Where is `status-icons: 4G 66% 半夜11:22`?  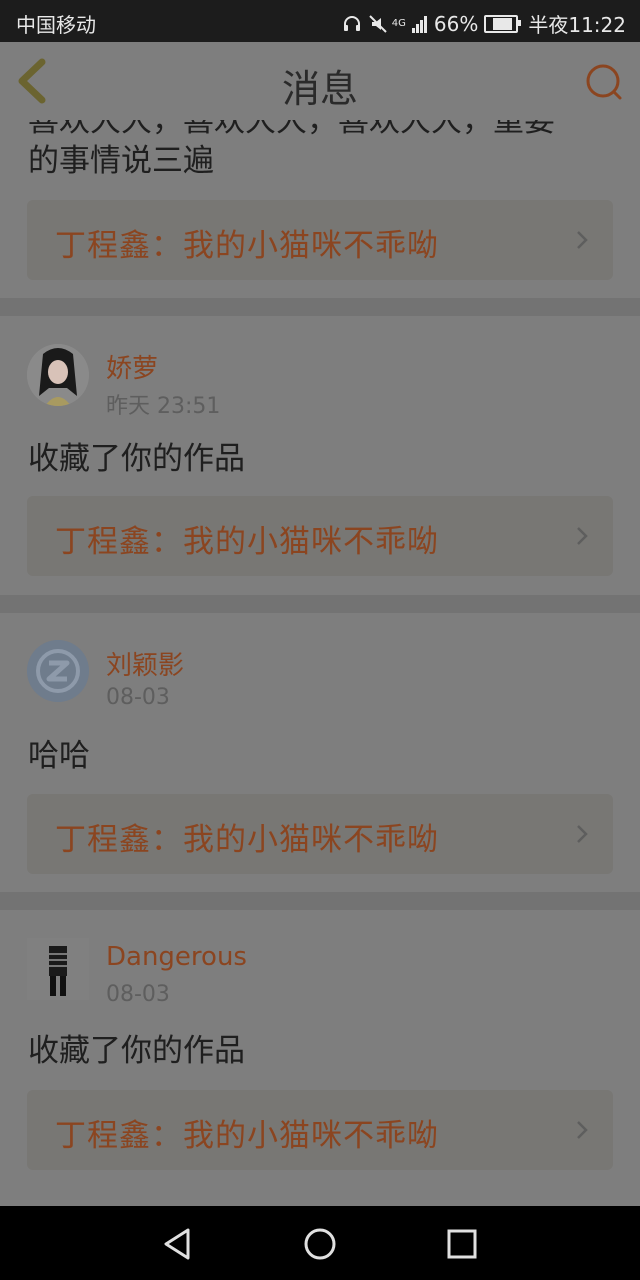 status-icons: 4G 66% 半夜11:22 is located at coordinates (484, 23).